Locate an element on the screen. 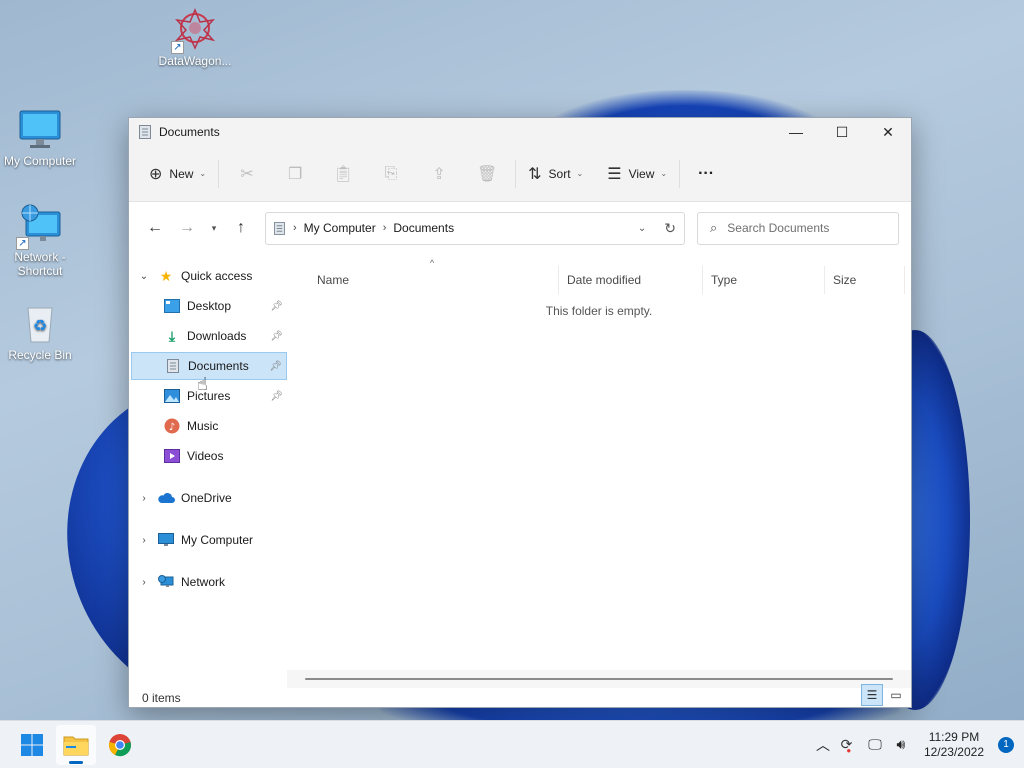  back-button: ← is located at coordinates (155, 228).